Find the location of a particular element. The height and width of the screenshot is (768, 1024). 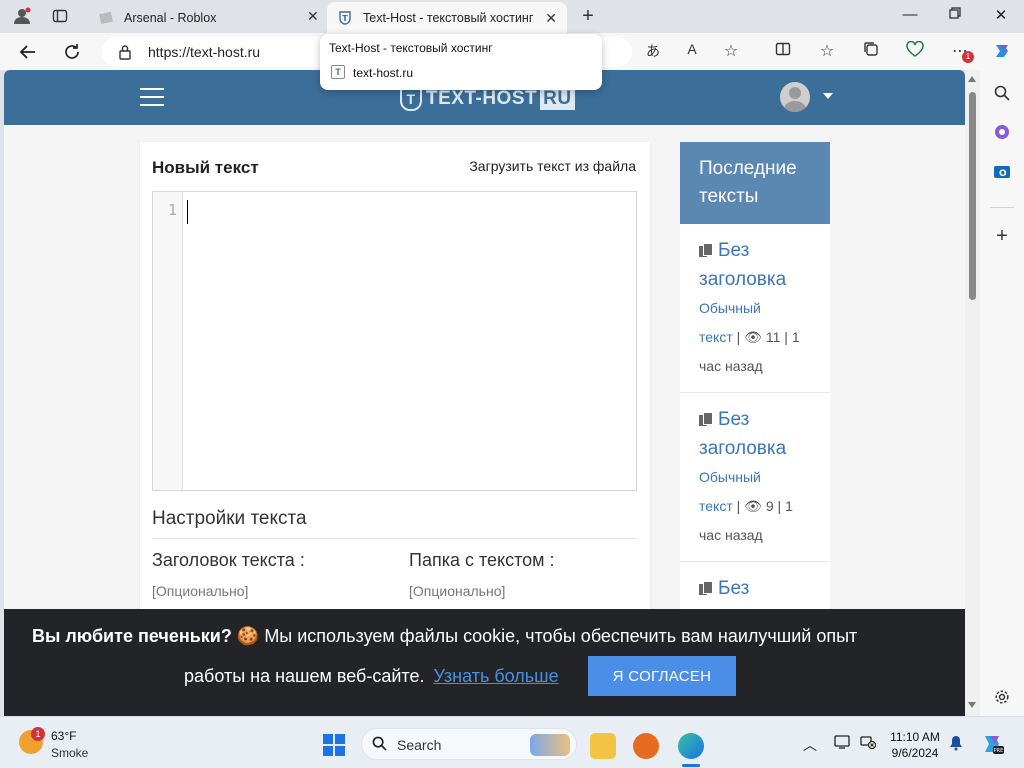

text-cursor is located at coordinates (187, 212).